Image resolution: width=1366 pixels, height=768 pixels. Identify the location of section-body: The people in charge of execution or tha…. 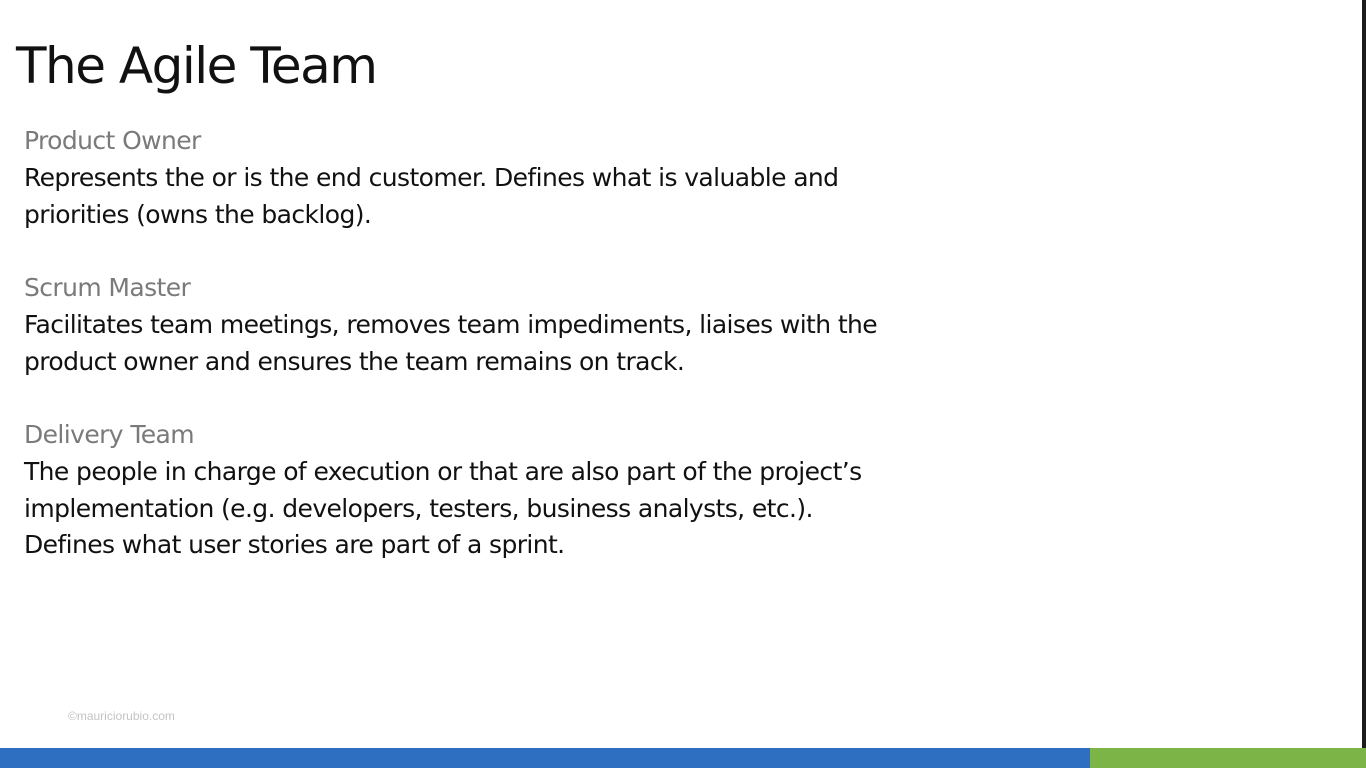
(504, 509).